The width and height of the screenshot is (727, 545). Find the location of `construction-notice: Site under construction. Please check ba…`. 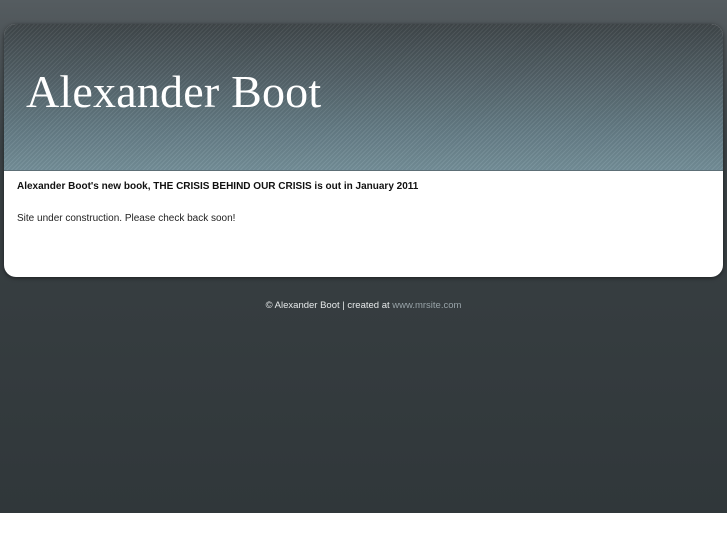

construction-notice: Site under construction. Please check ba… is located at coordinates (126, 218).